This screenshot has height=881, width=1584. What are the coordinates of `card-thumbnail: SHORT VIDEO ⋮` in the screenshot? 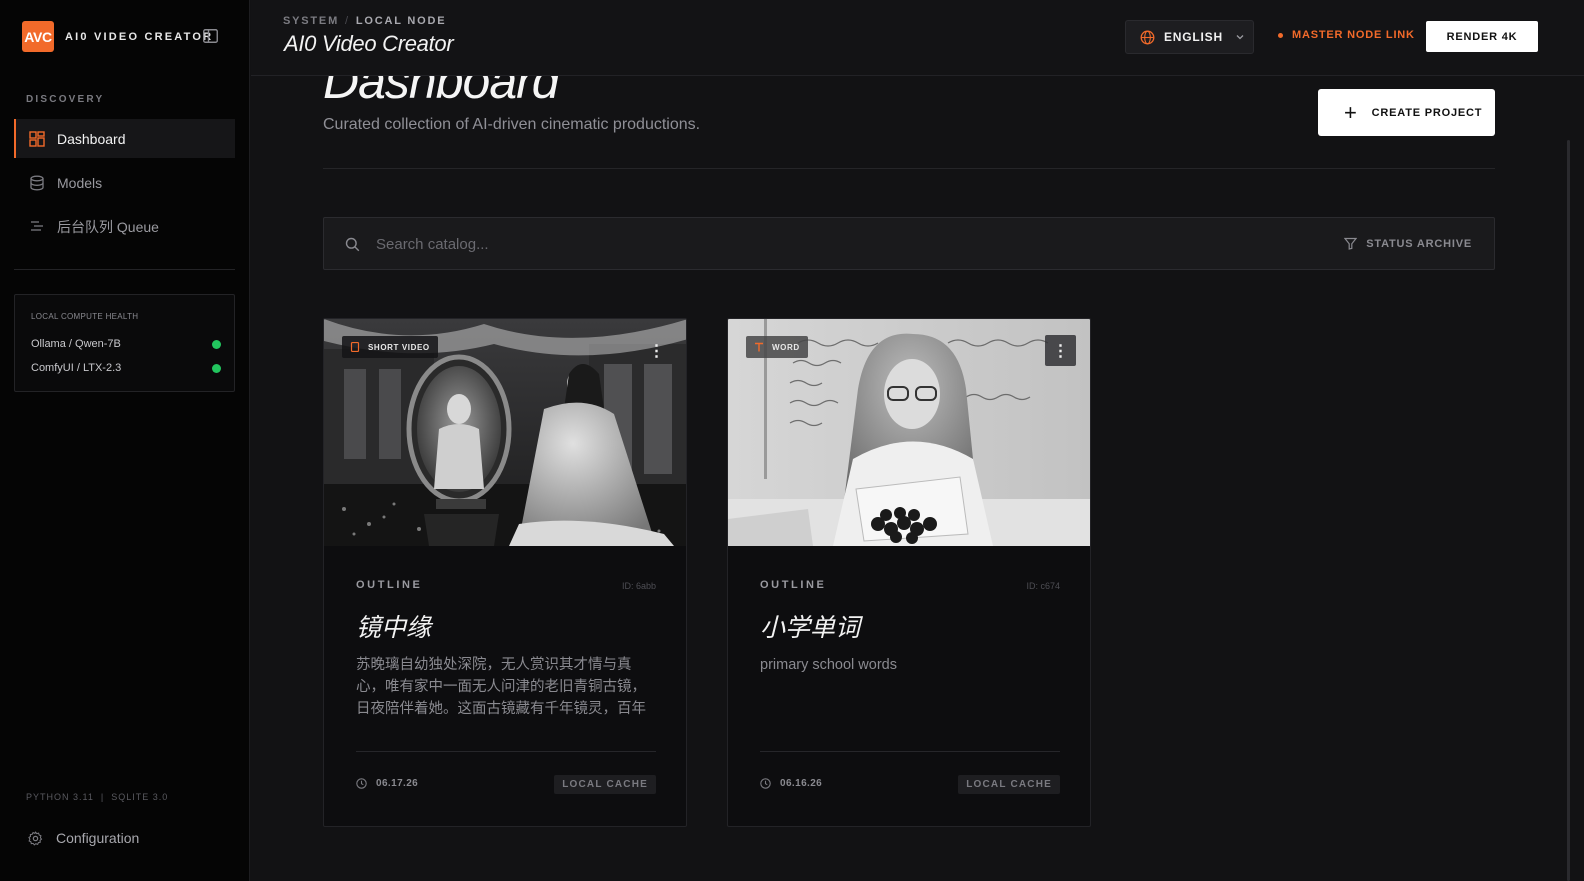 It's located at (505, 432).